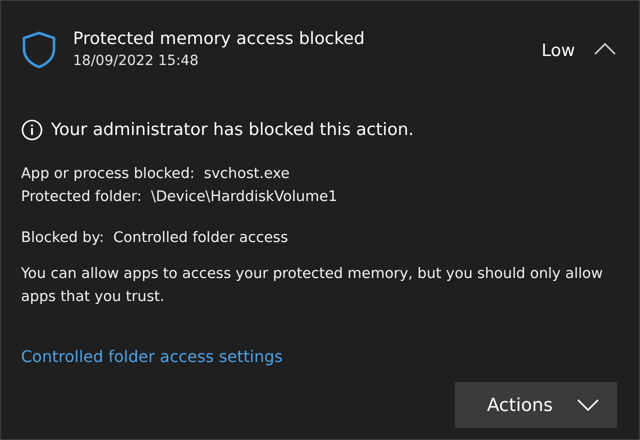 The height and width of the screenshot is (440, 640). Describe the element at coordinates (39, 50) in the screenshot. I see `shield-icon` at that location.